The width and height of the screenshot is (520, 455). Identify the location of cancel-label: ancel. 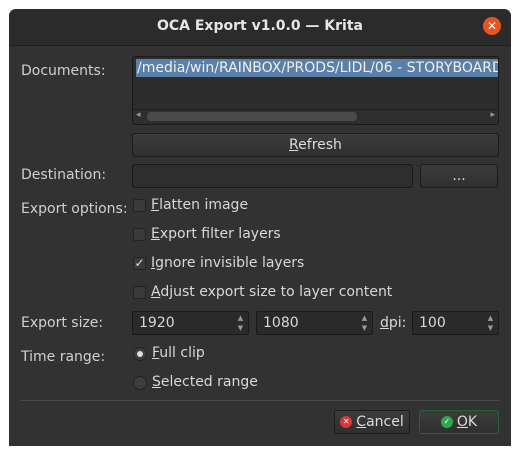
(385, 422).